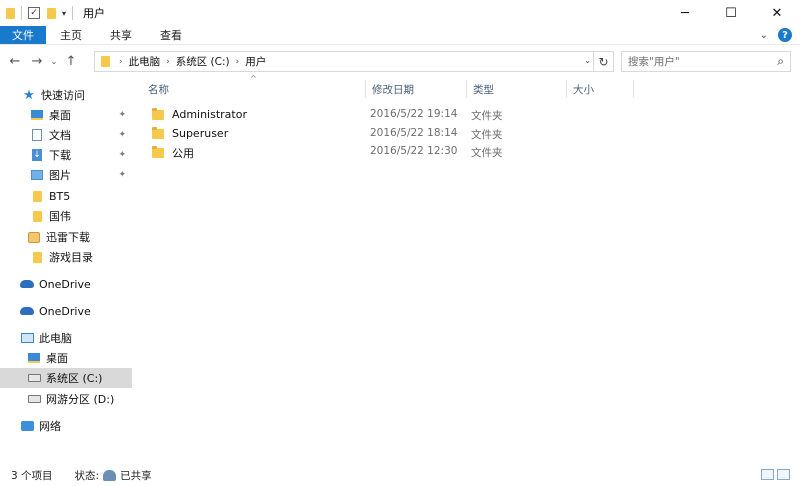 This screenshot has height=486, width=800. What do you see at coordinates (517, 89) in the screenshot?
I see `column-header-type: 类型` at bounding box center [517, 89].